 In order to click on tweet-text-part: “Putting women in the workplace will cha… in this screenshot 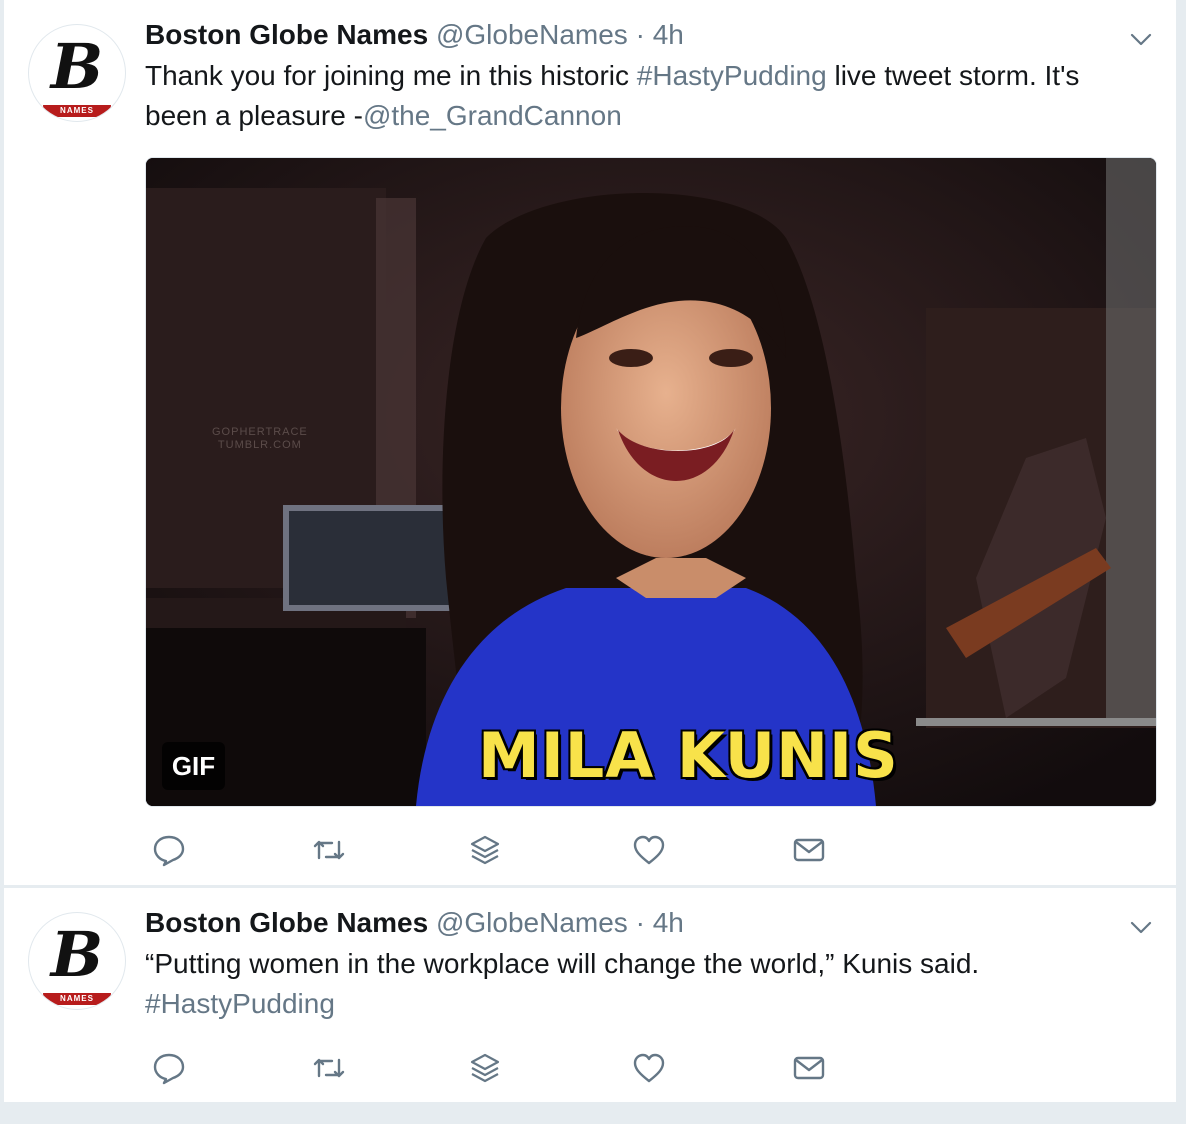, I will do `click(562, 963)`.